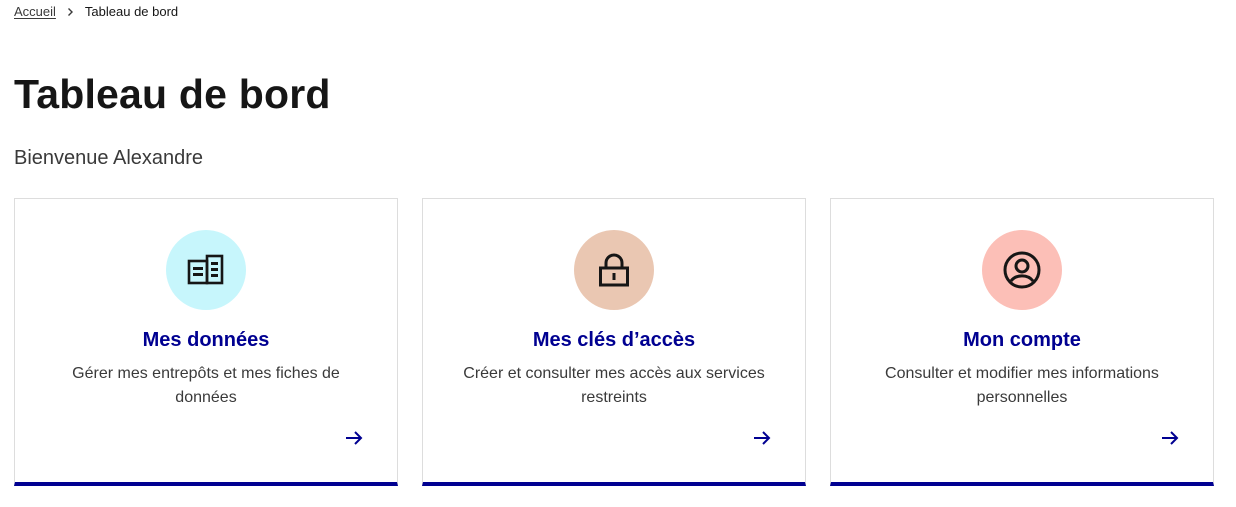 The image size is (1236, 507). Describe the element at coordinates (172, 94) in the screenshot. I see `page-title: Tableau de bord` at that location.